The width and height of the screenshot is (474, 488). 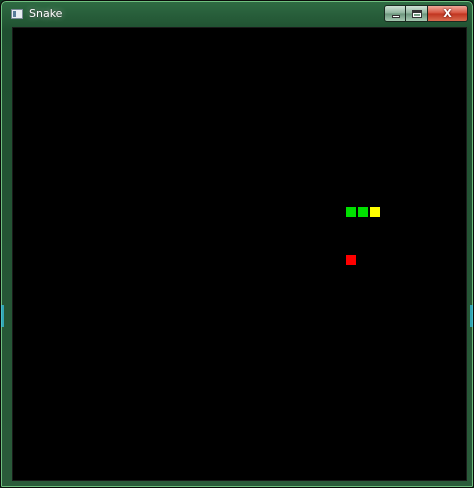 What do you see at coordinates (46, 13) in the screenshot?
I see `window-title: Snake` at bounding box center [46, 13].